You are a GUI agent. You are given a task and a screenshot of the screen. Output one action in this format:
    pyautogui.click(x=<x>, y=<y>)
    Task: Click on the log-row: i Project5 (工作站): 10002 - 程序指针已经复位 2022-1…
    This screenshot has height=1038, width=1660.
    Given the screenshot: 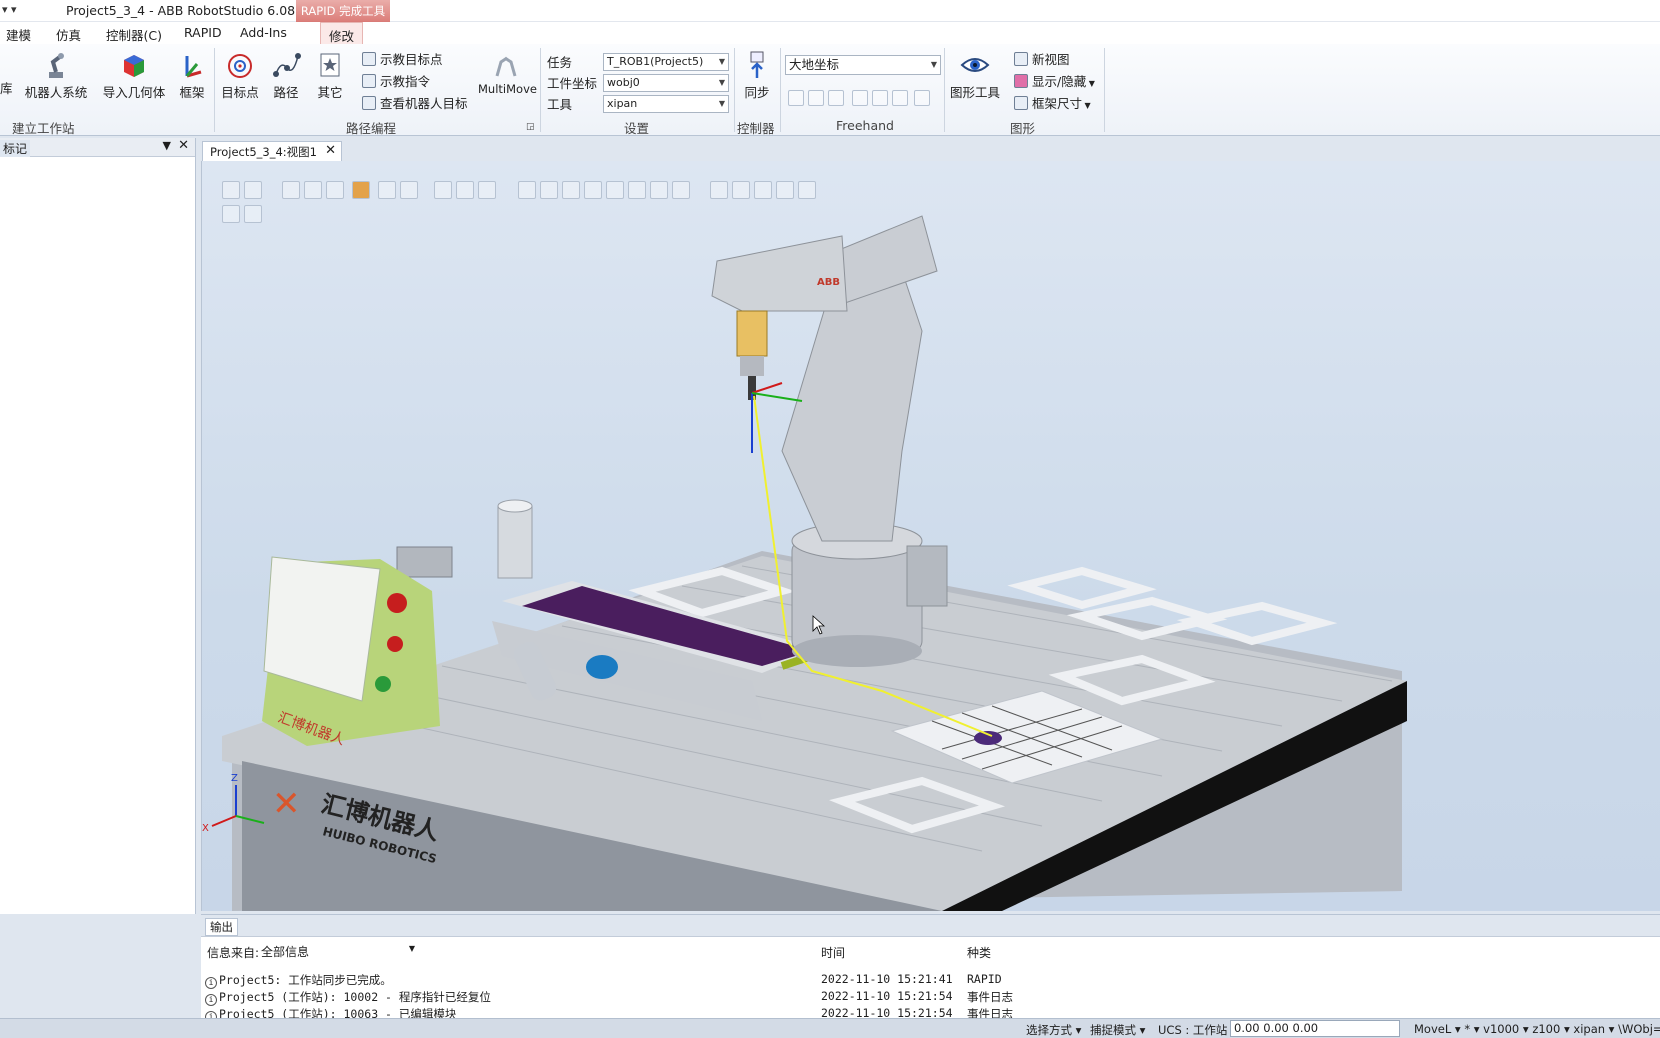 What is the action you would take?
    pyautogui.click(x=925, y=997)
    